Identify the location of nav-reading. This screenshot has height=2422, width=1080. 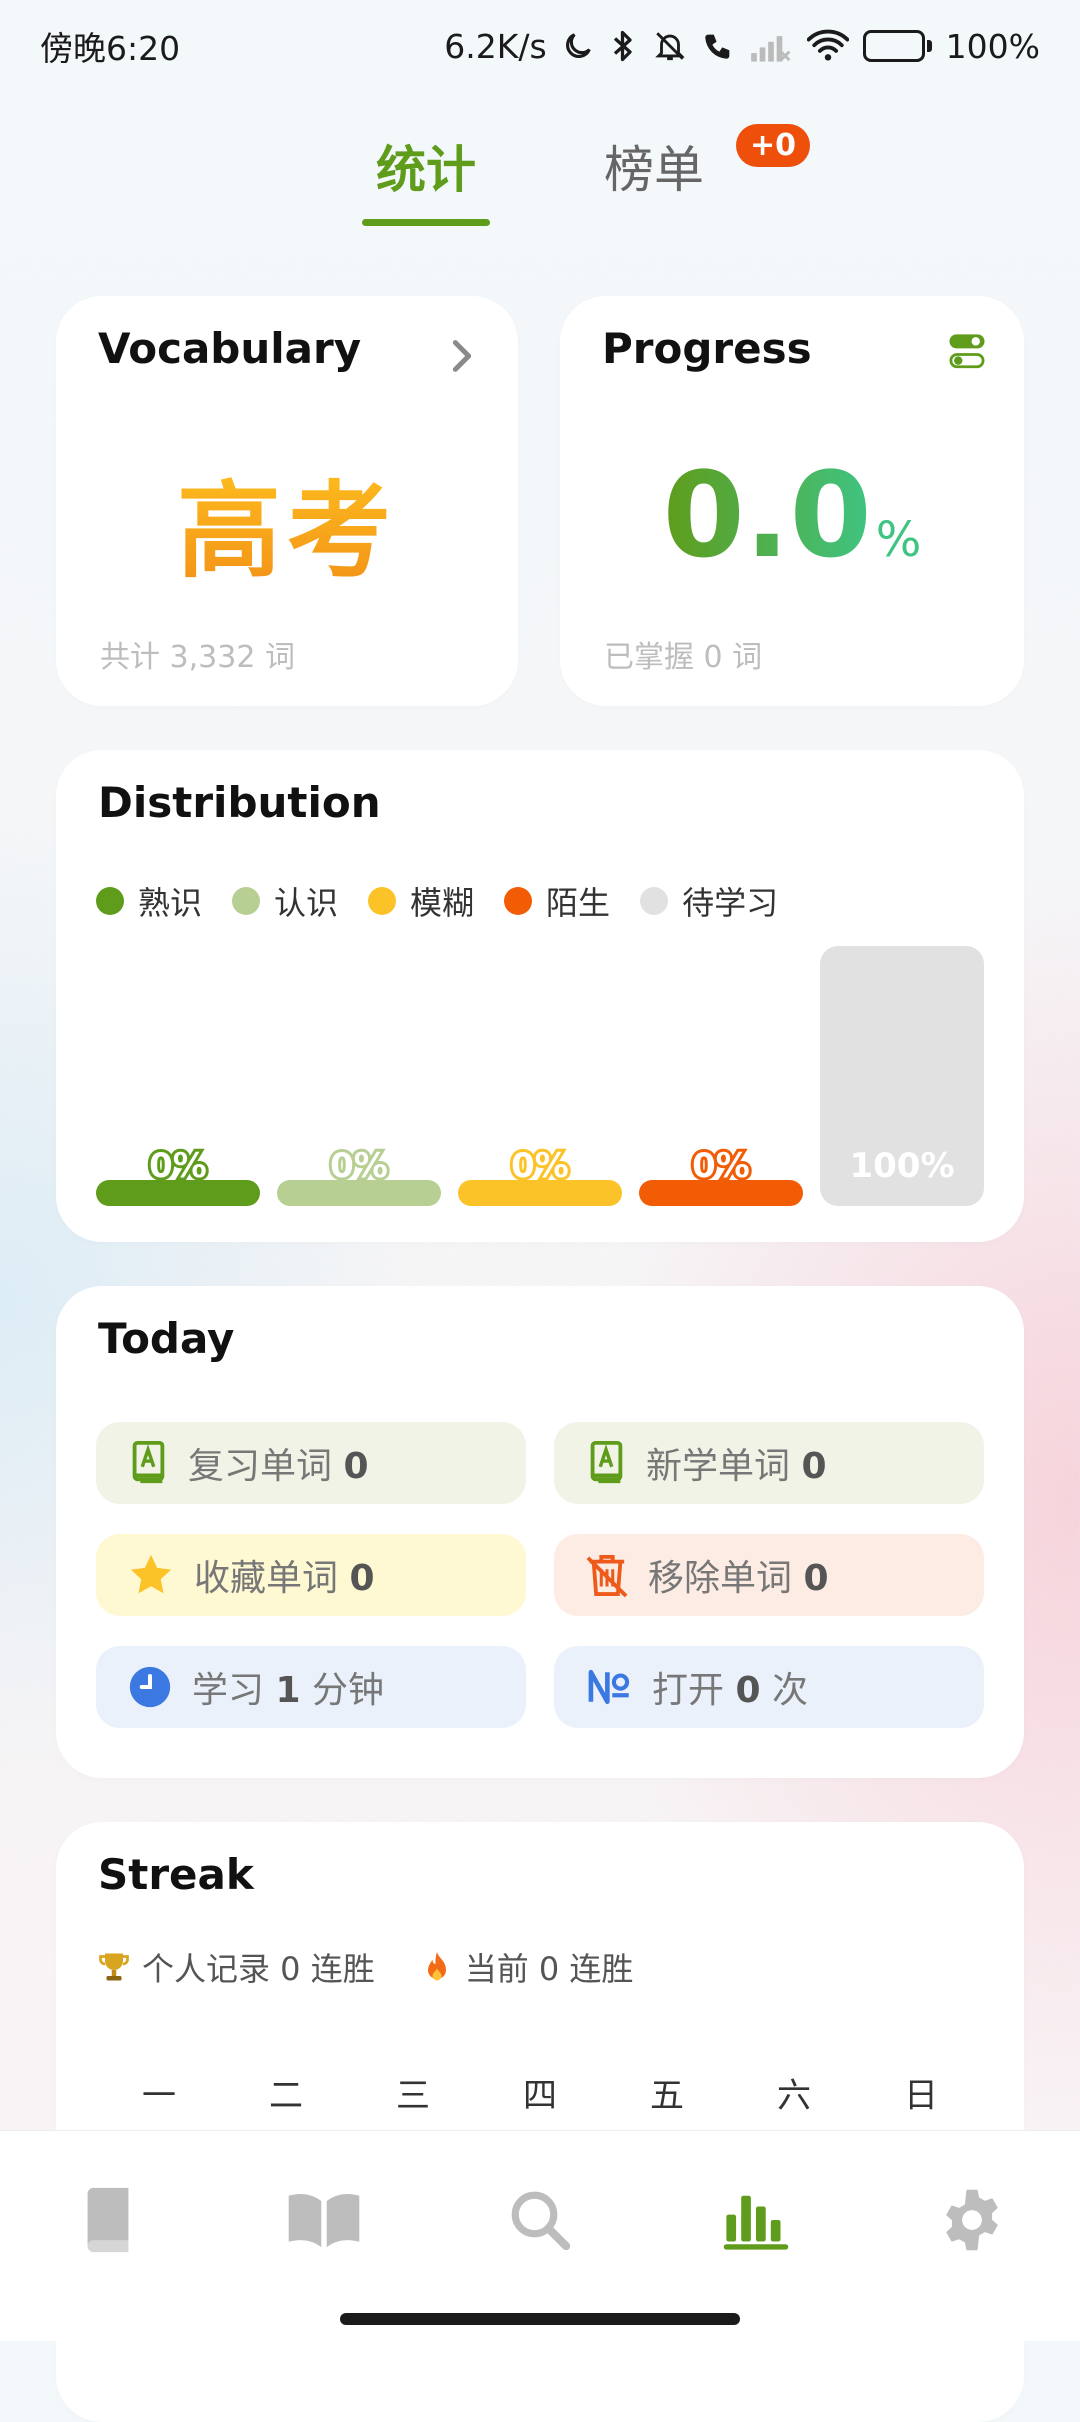
(324, 2220).